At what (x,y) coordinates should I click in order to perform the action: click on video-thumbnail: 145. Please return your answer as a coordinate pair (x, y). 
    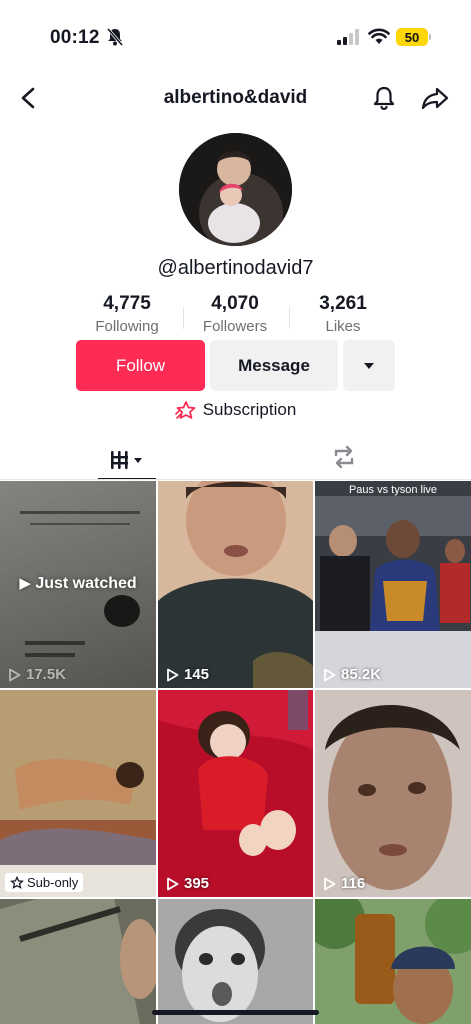
    Looking at the image, I should click on (235, 584).